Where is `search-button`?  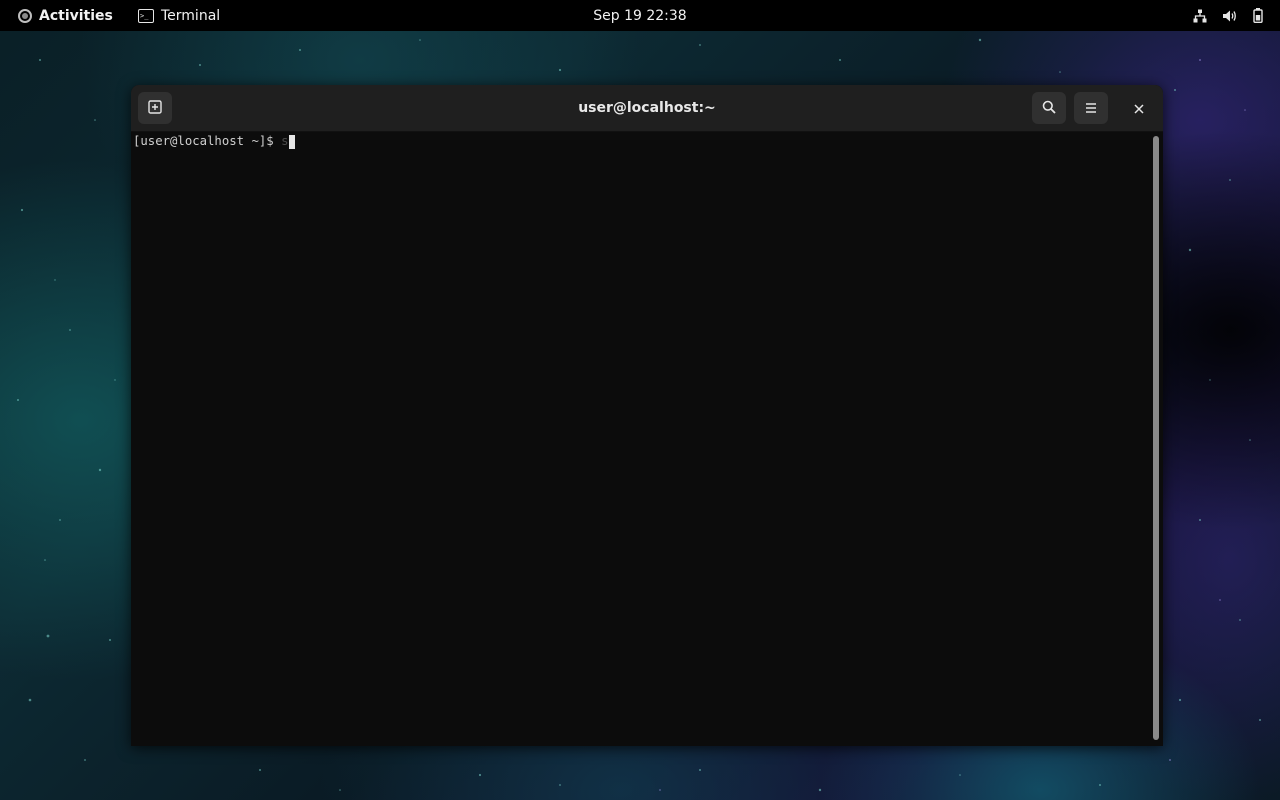 search-button is located at coordinates (1049, 108).